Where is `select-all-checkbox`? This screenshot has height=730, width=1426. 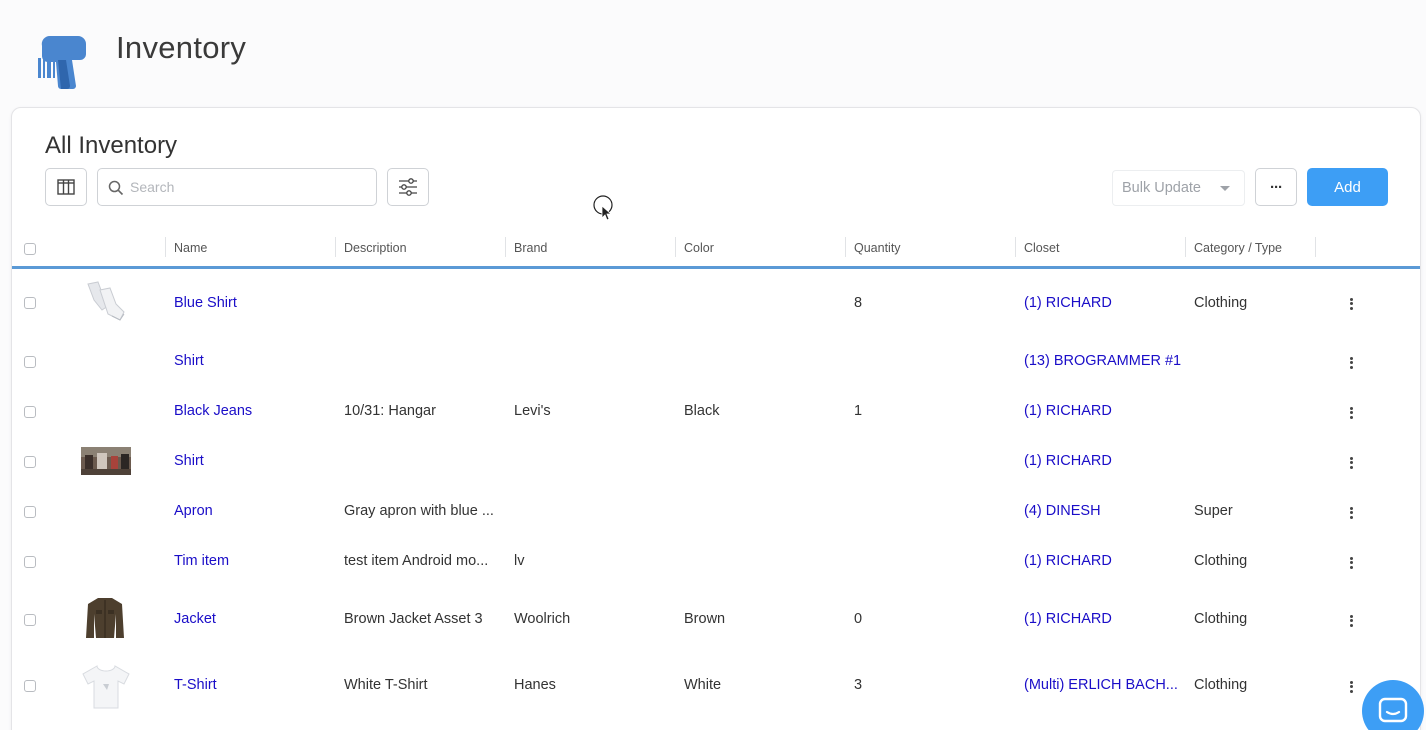 select-all-checkbox is located at coordinates (30, 249).